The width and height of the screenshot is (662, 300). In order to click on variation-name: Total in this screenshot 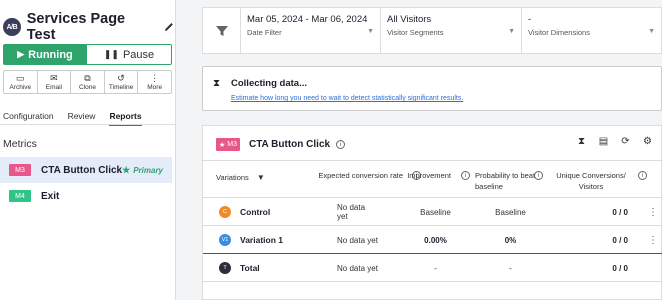, I will do `click(250, 268)`.